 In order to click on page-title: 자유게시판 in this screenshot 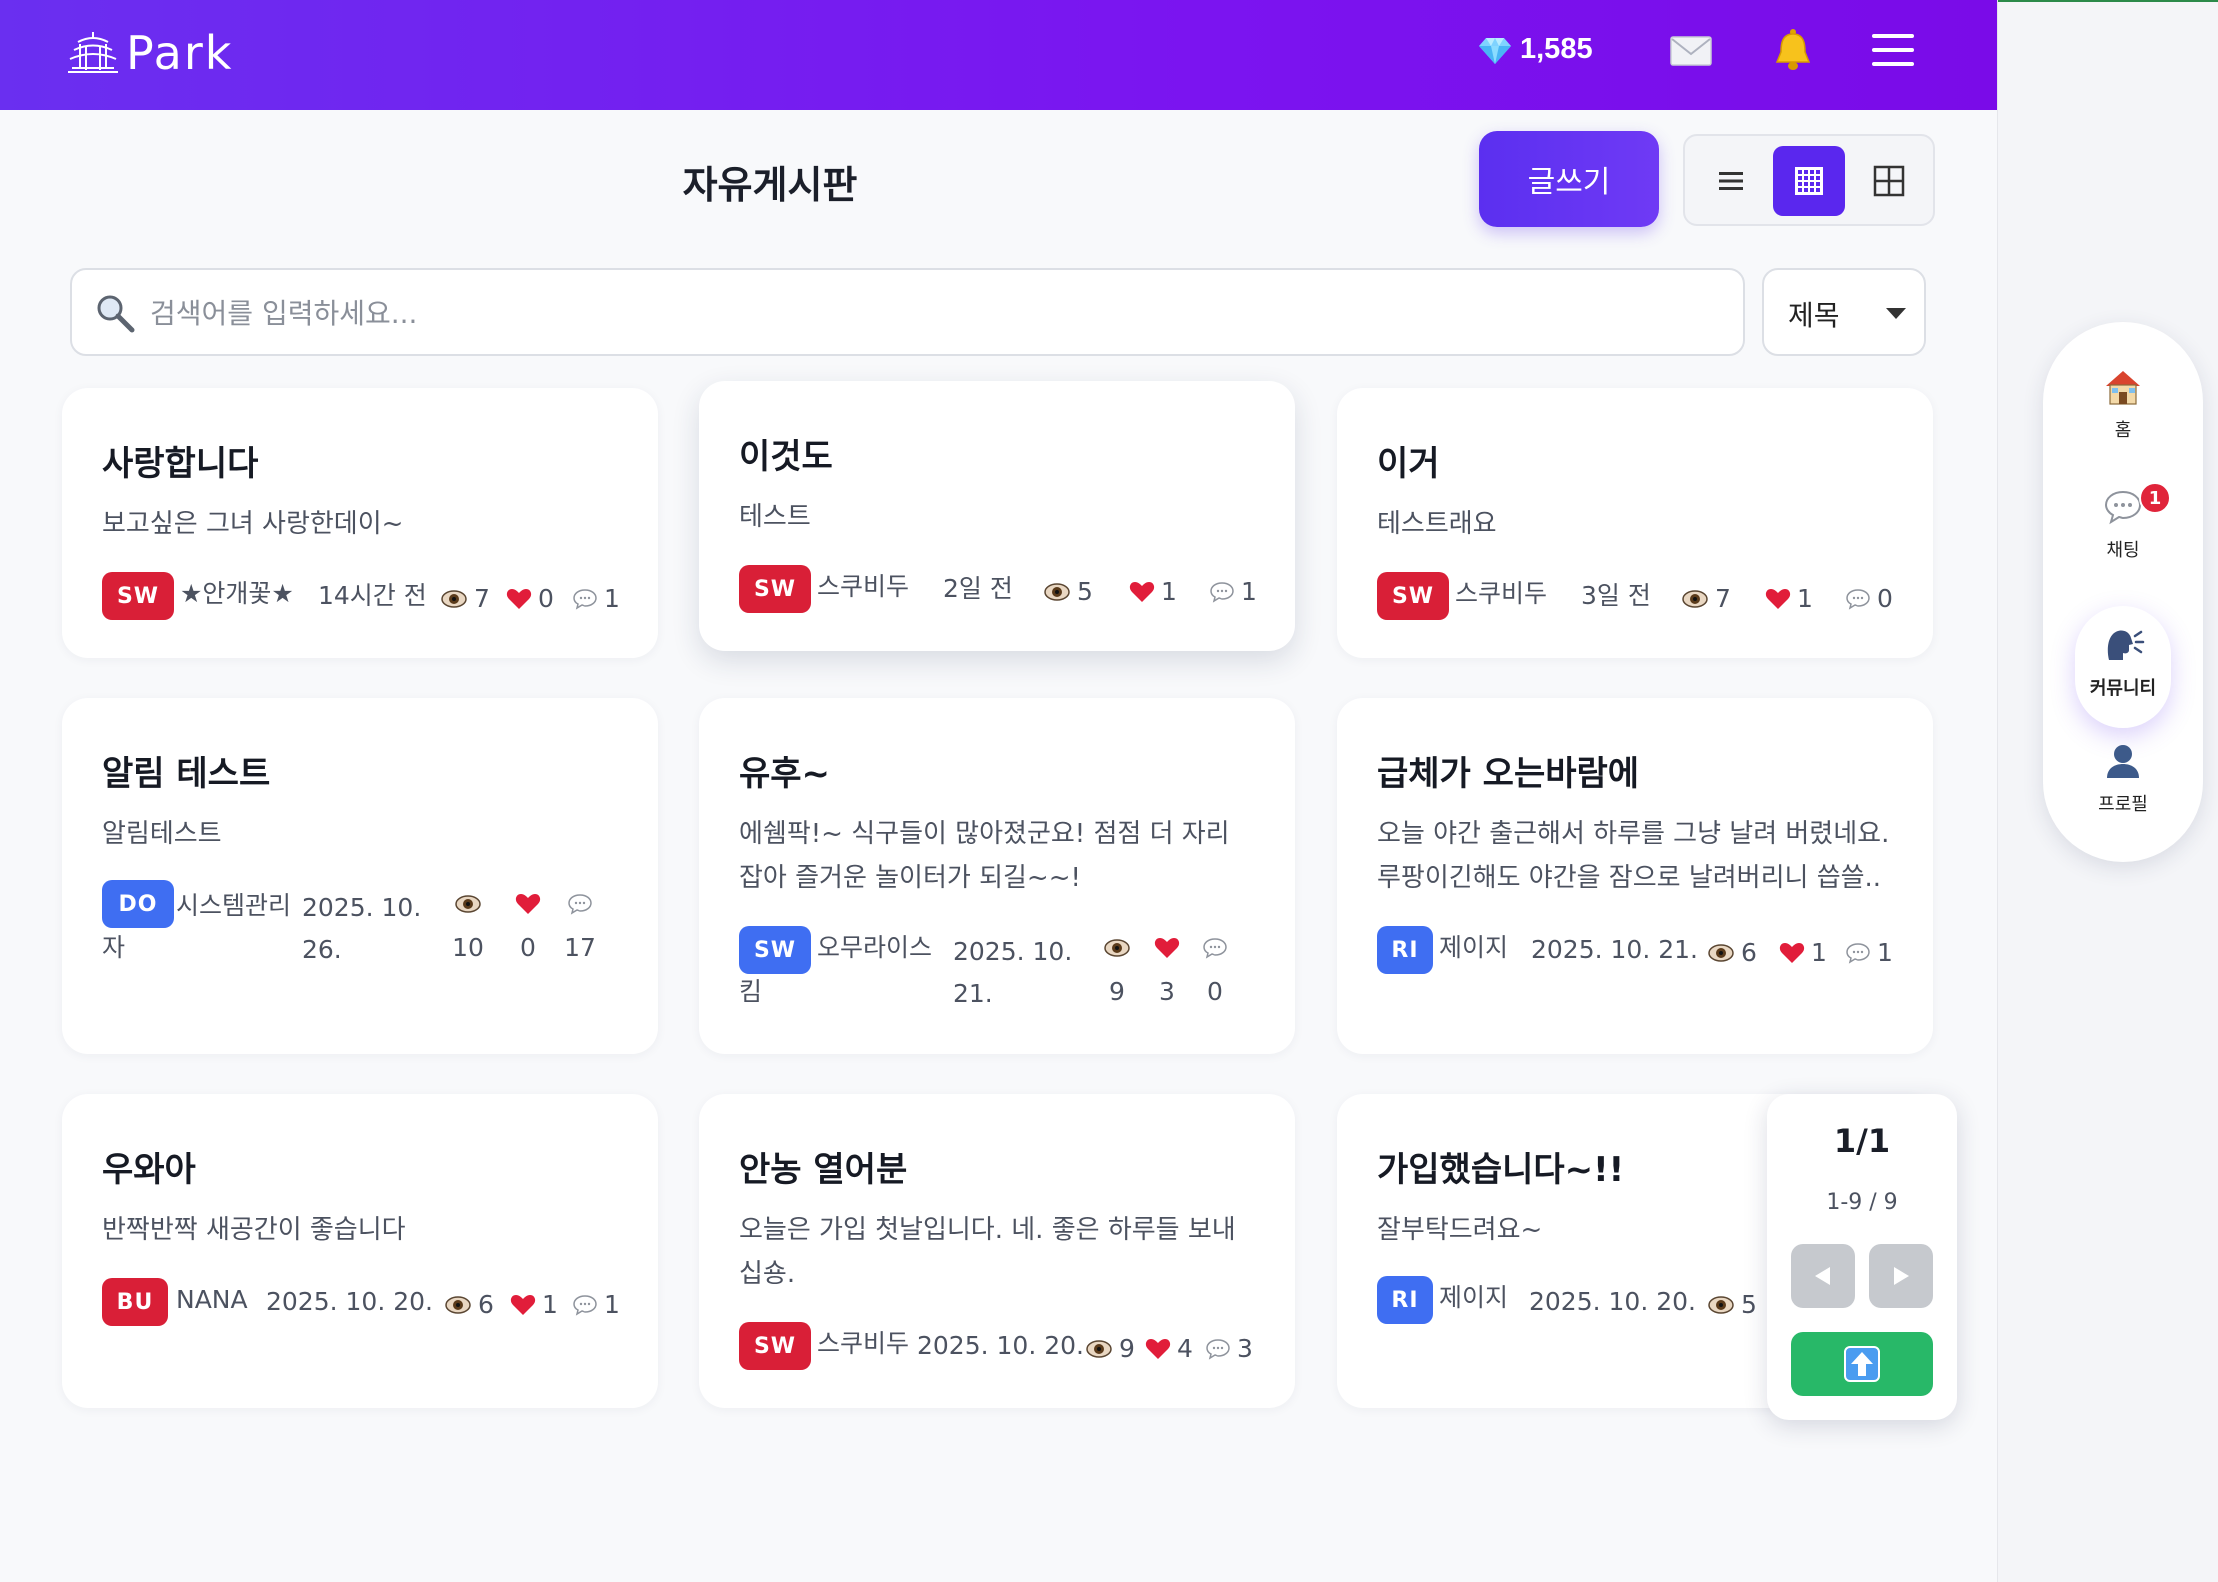, I will do `click(770, 185)`.